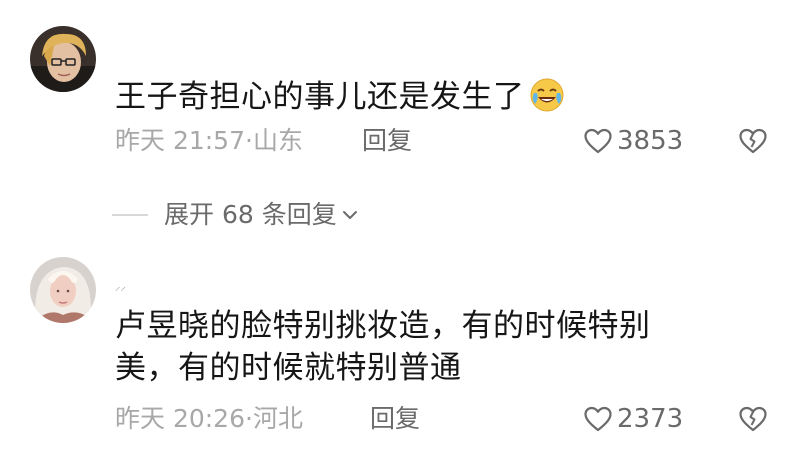 The height and width of the screenshot is (462, 800). What do you see at coordinates (63, 290) in the screenshot?
I see `avatar` at bounding box center [63, 290].